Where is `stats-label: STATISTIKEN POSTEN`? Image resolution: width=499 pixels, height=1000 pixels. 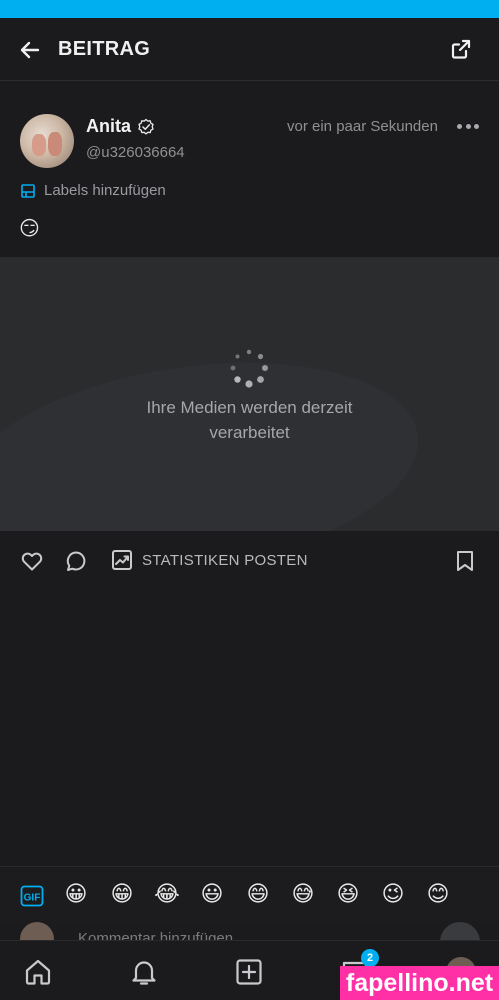 stats-label: STATISTIKEN POSTEN is located at coordinates (225, 560).